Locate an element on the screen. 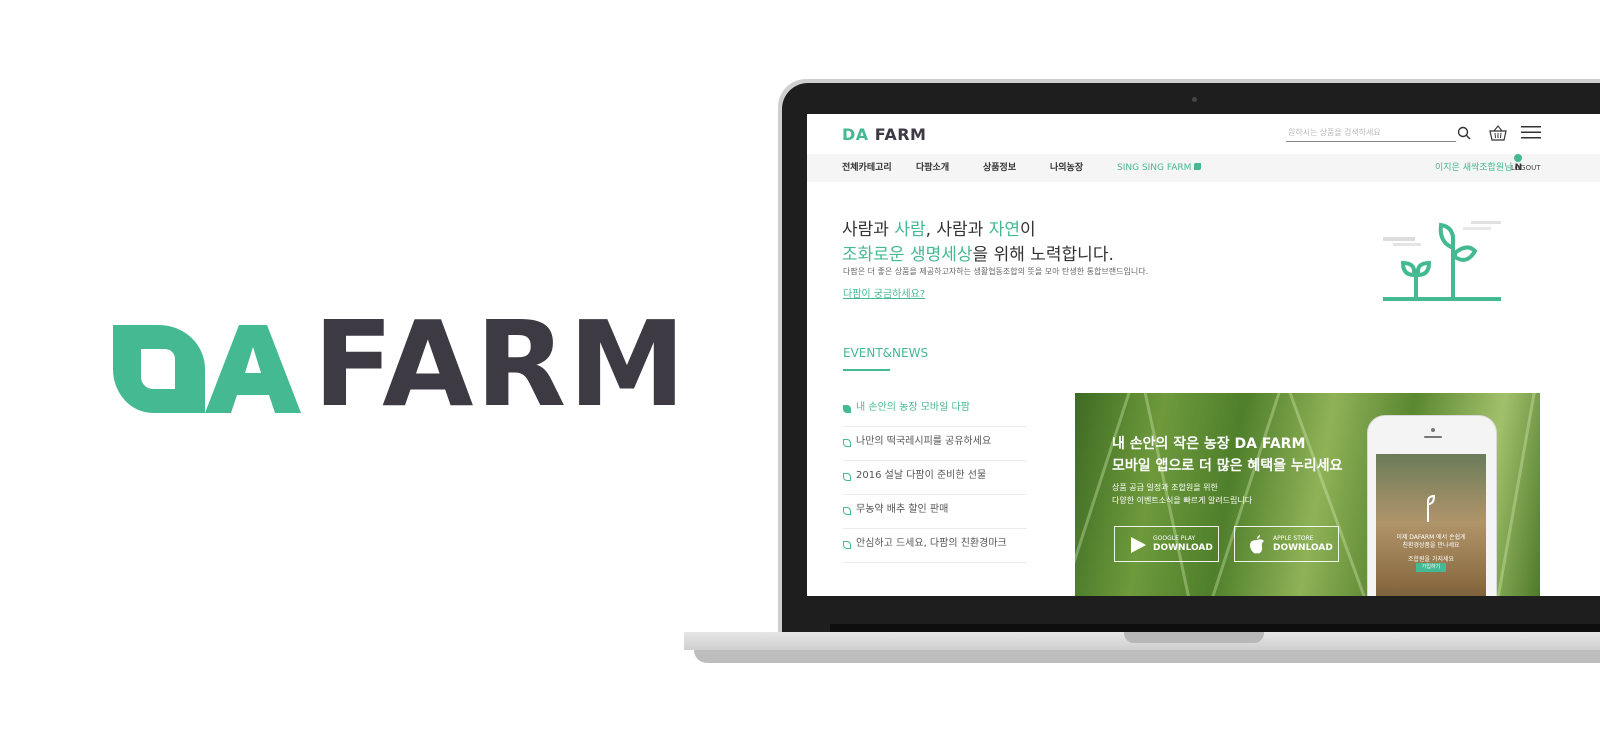  apple-store-download-button: APPLE STORE DOWNLOAD is located at coordinates (1286, 544).